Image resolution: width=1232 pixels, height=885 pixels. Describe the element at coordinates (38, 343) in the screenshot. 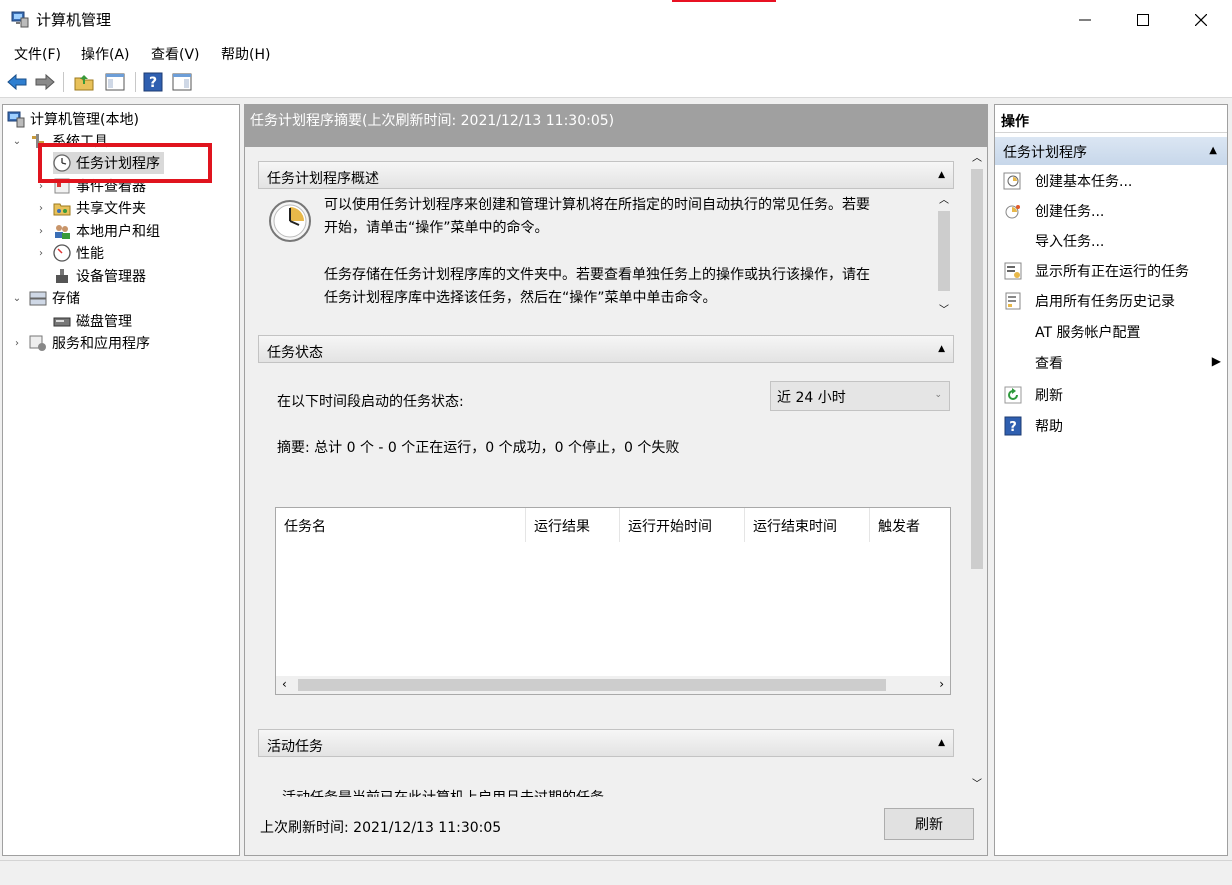

I see `services-icon` at that location.